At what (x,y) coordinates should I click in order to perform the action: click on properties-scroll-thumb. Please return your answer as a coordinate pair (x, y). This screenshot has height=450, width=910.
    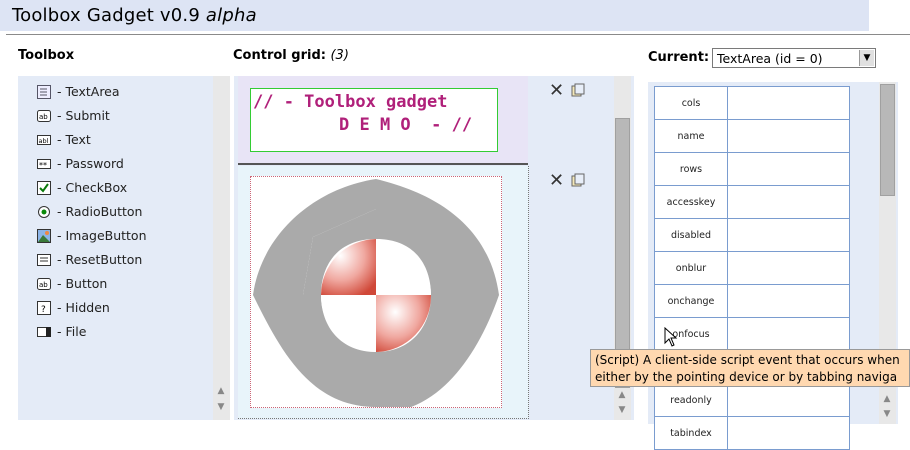
    Looking at the image, I should click on (887, 140).